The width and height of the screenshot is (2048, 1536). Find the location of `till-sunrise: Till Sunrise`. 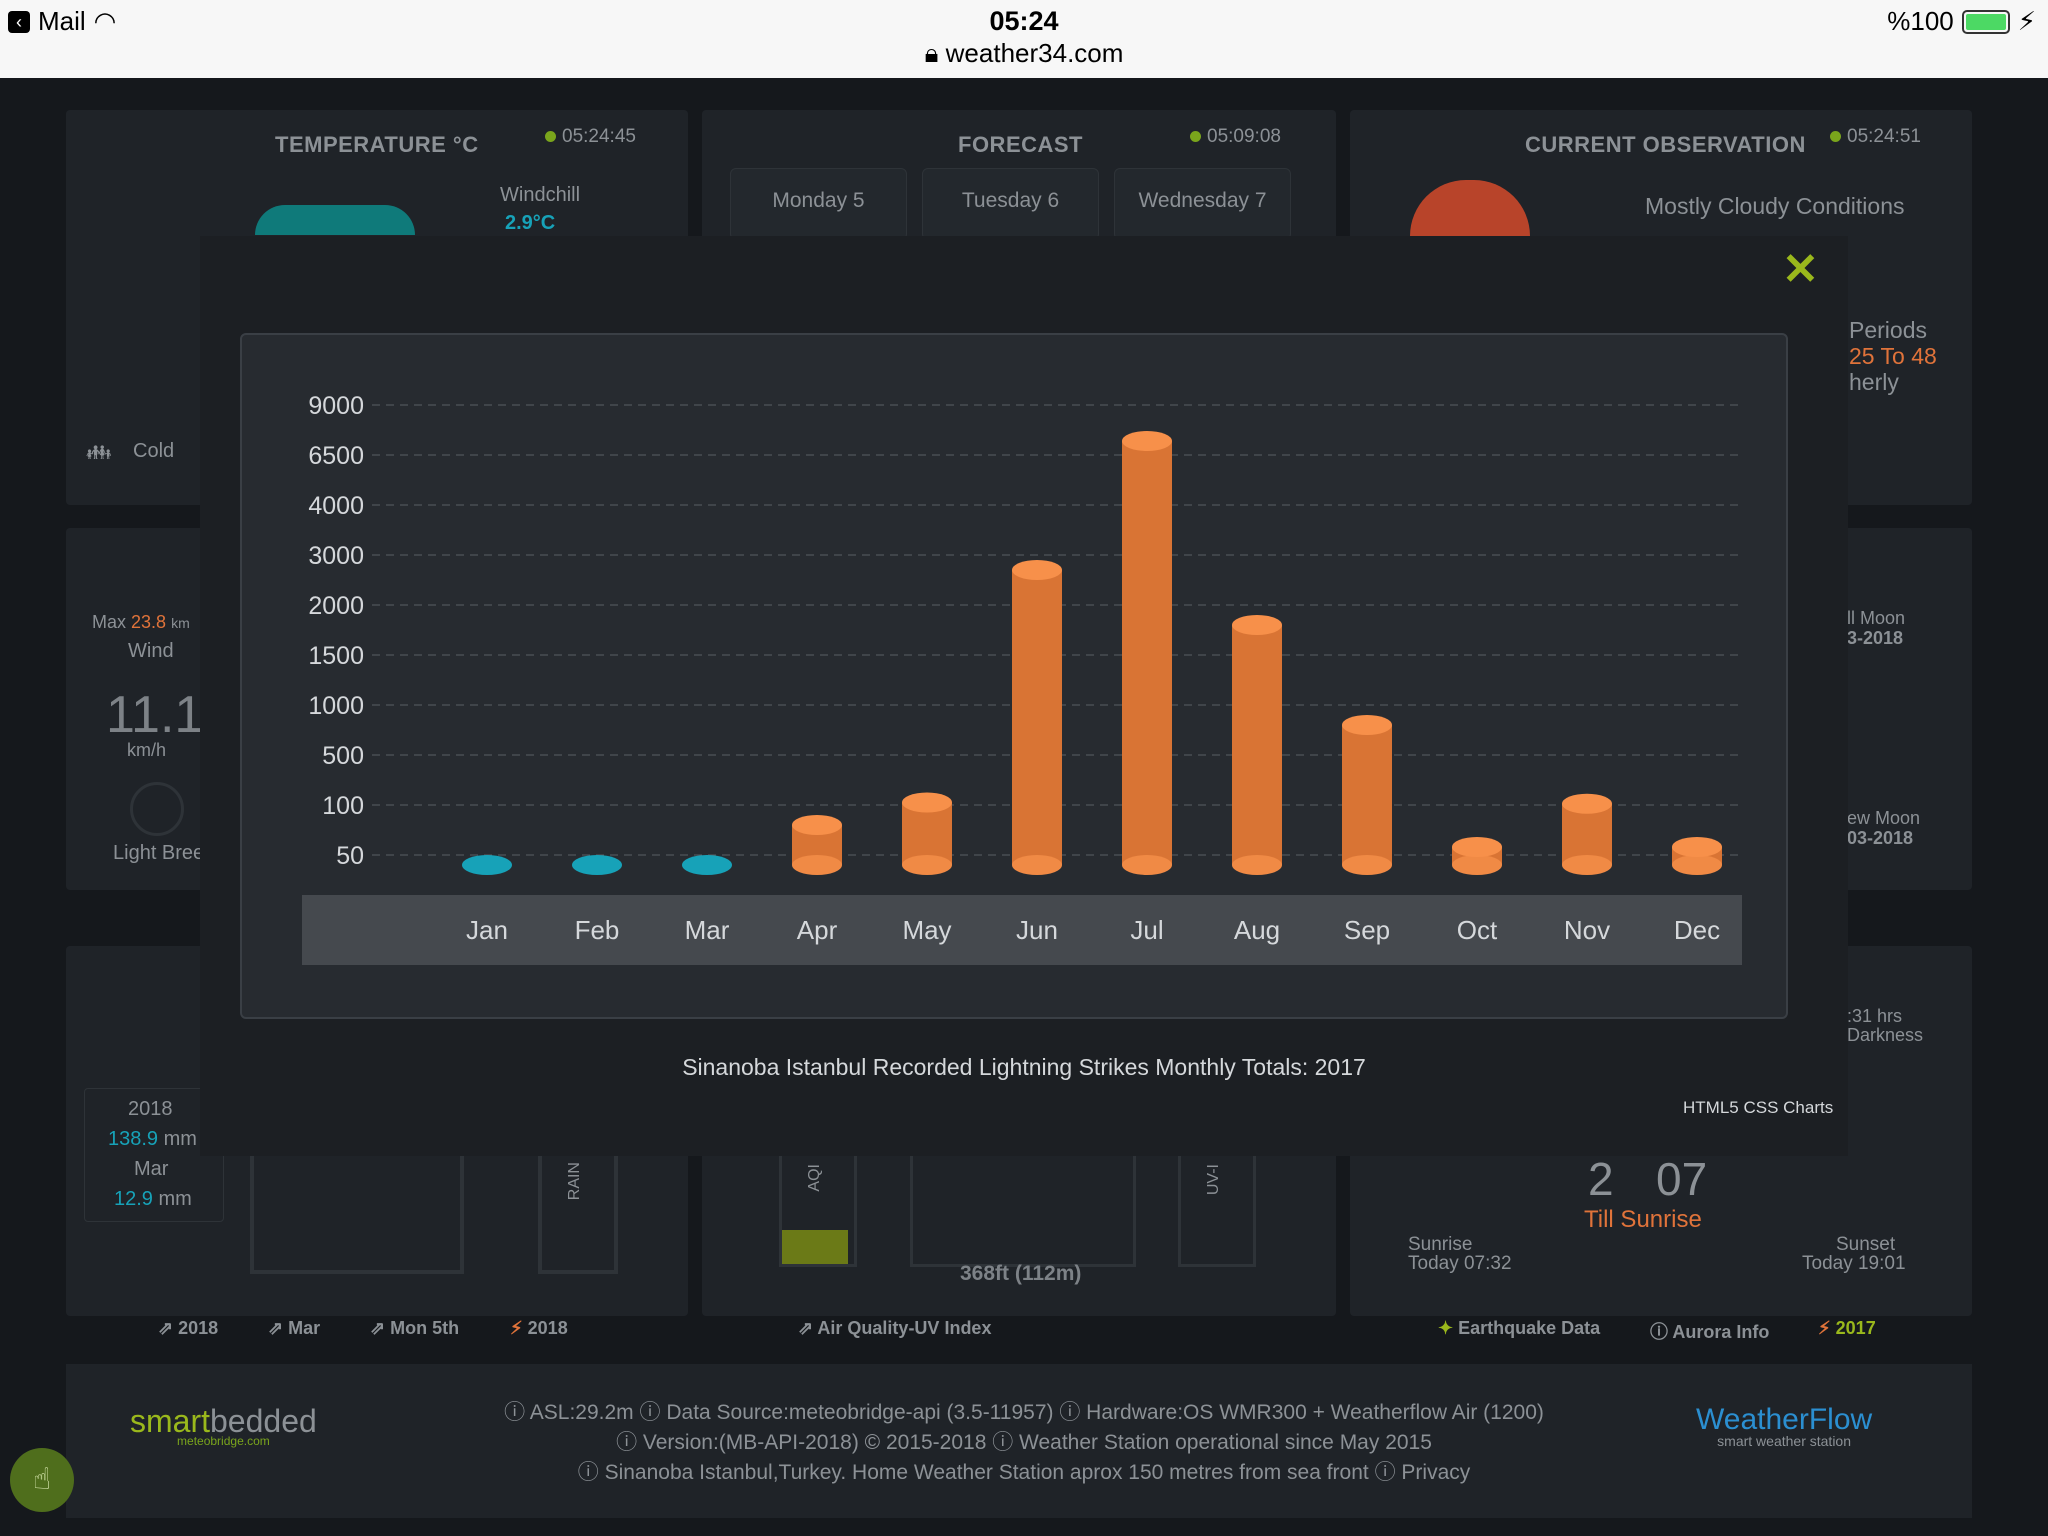

till-sunrise: Till Sunrise is located at coordinates (1643, 1219).